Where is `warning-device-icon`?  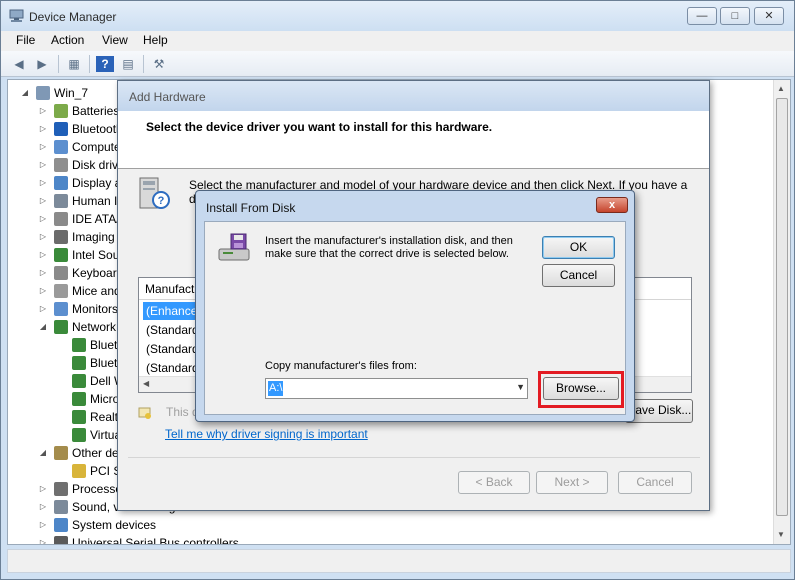 warning-device-icon is located at coordinates (79, 471).